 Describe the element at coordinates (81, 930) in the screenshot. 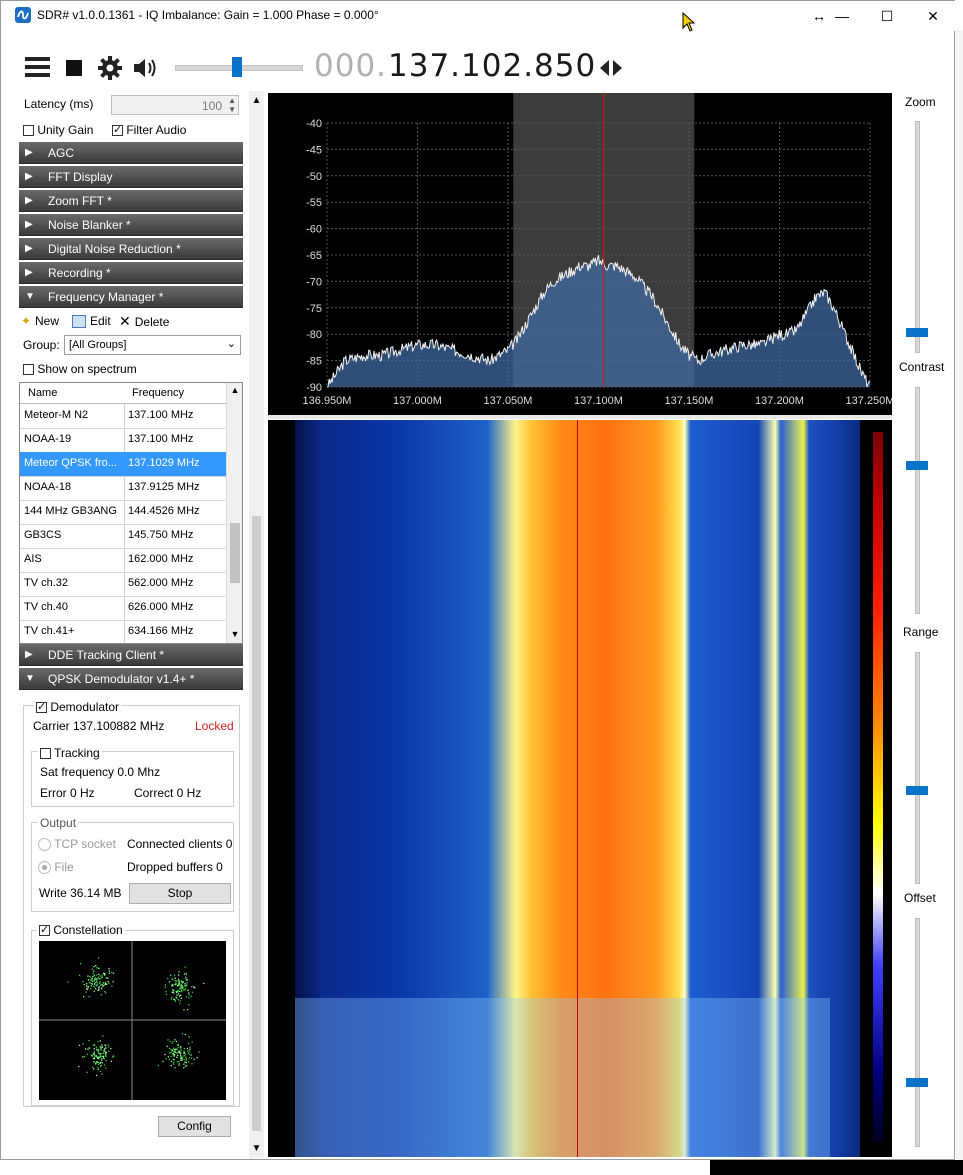

I see `constellation-checkbox: Constellation` at that location.